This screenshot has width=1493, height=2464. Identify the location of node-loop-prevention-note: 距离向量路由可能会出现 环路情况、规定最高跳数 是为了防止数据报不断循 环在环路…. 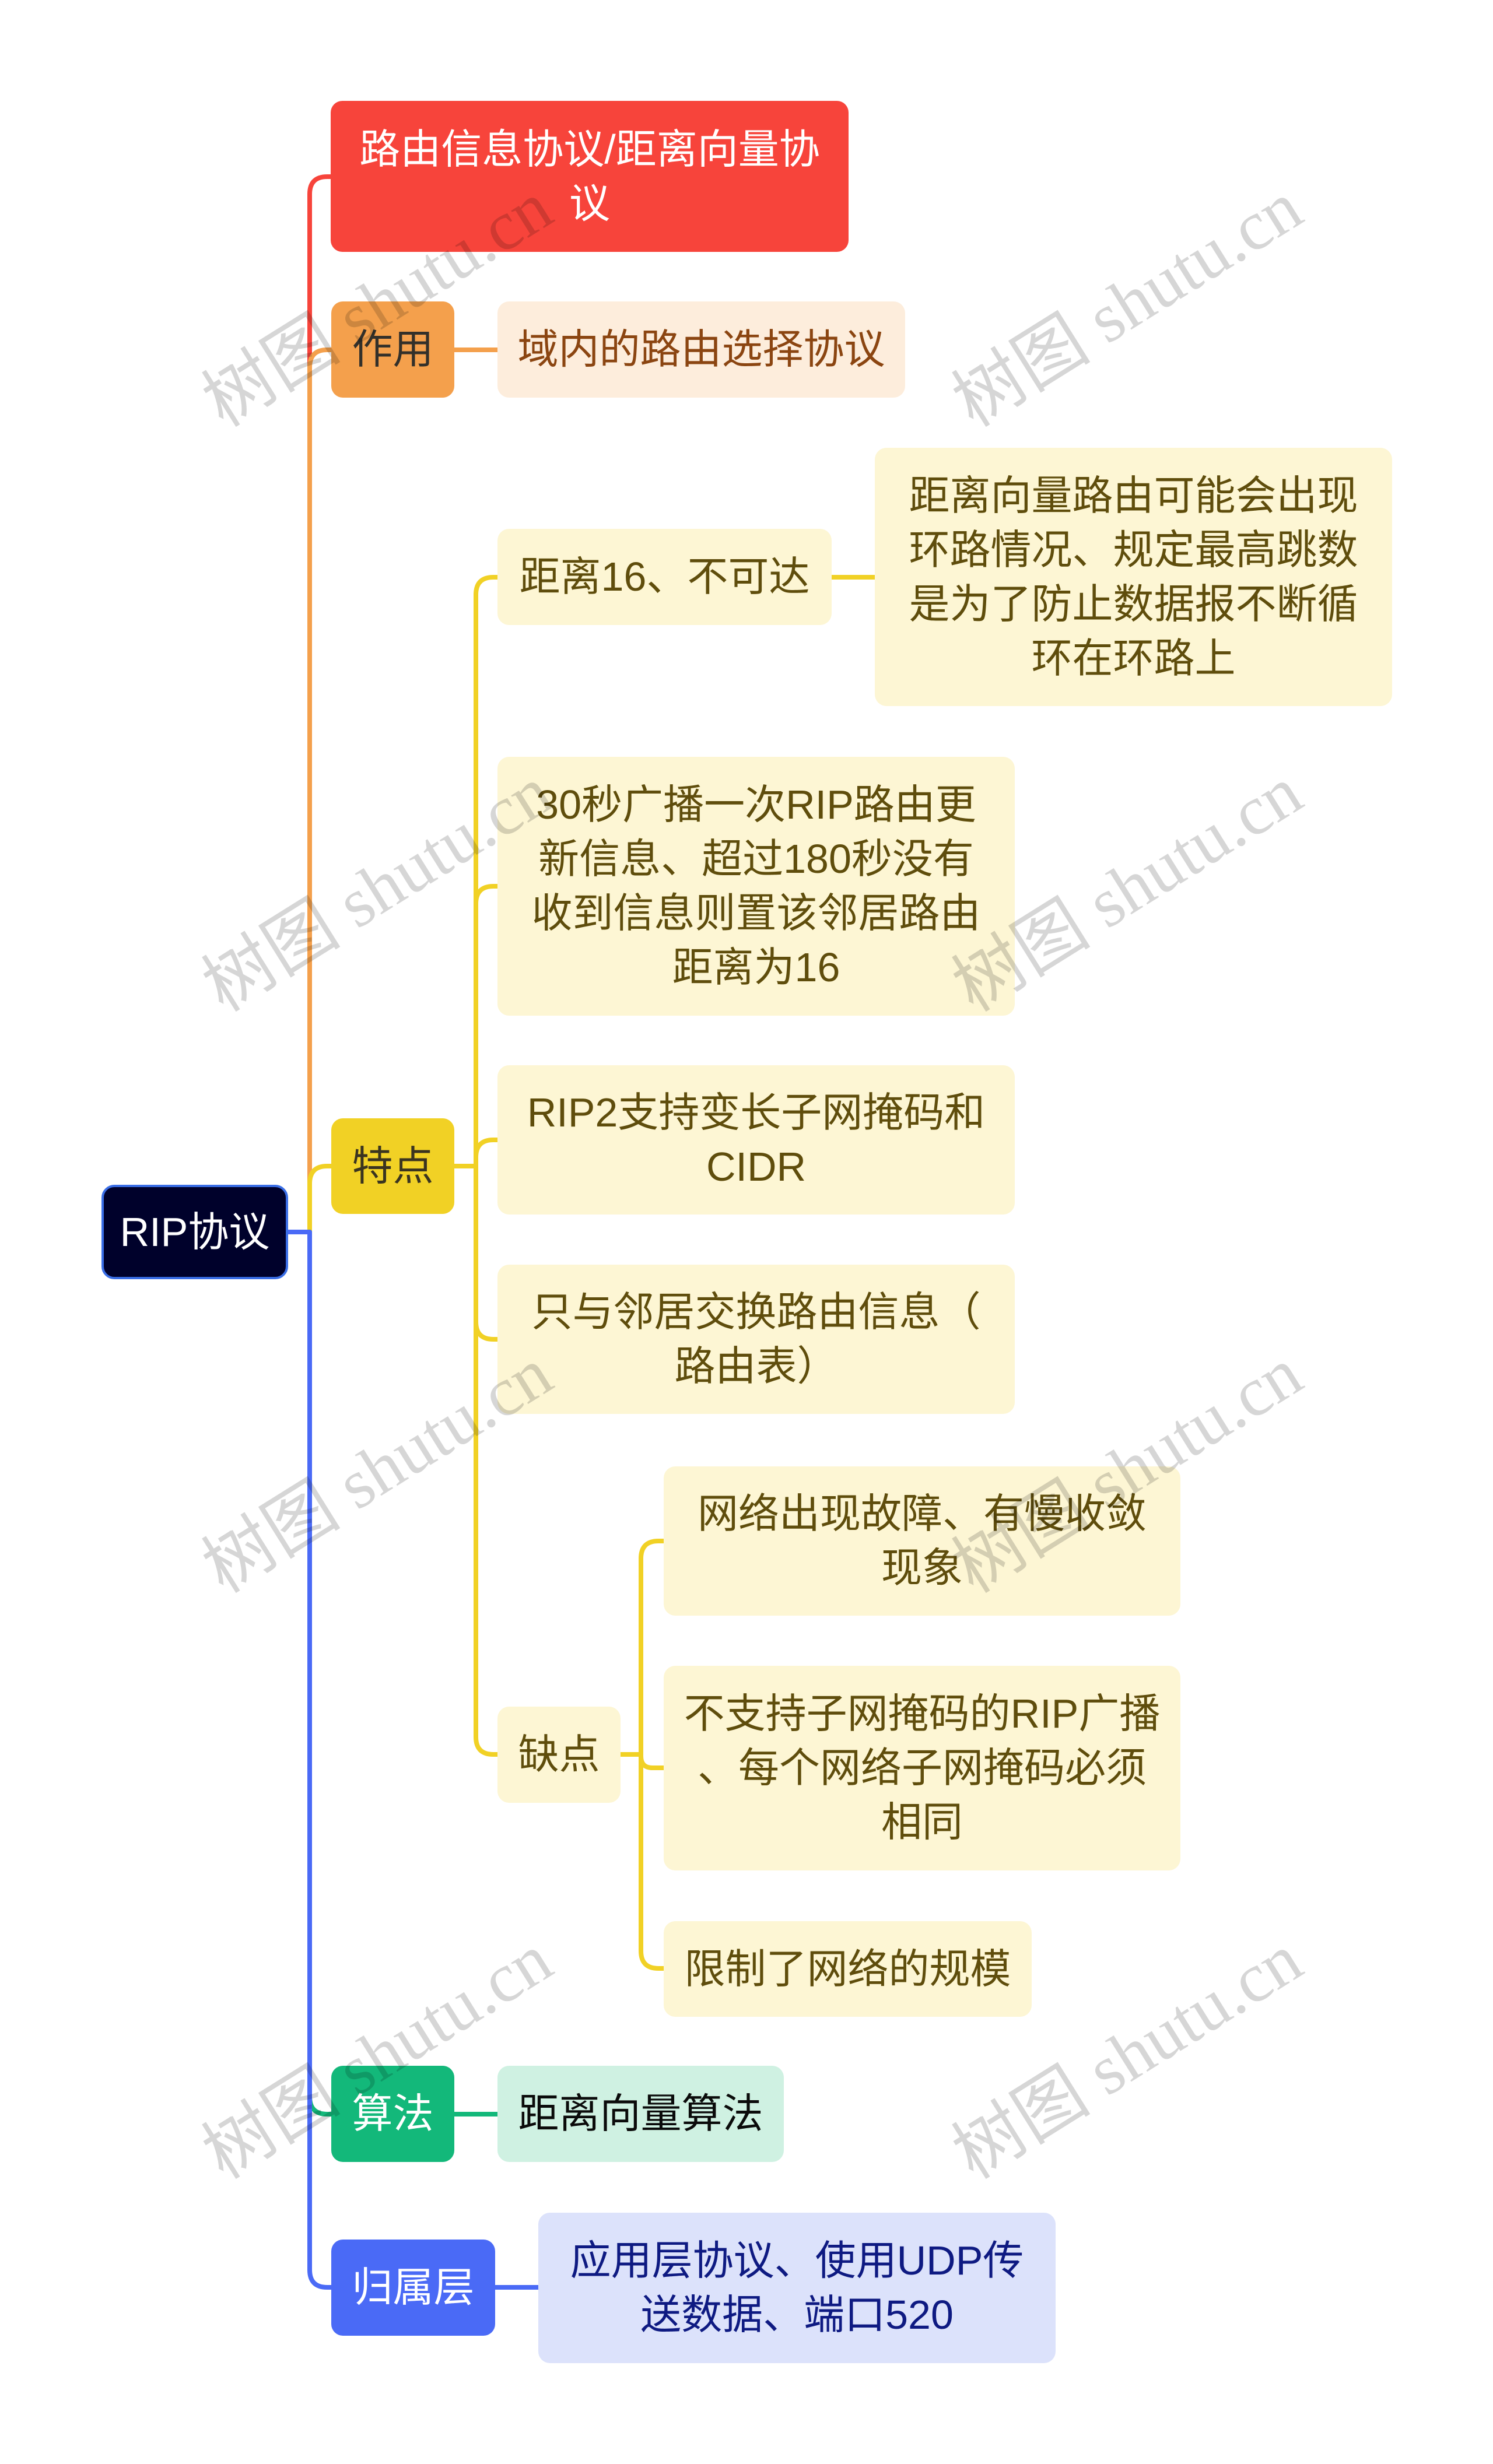
(1133, 577).